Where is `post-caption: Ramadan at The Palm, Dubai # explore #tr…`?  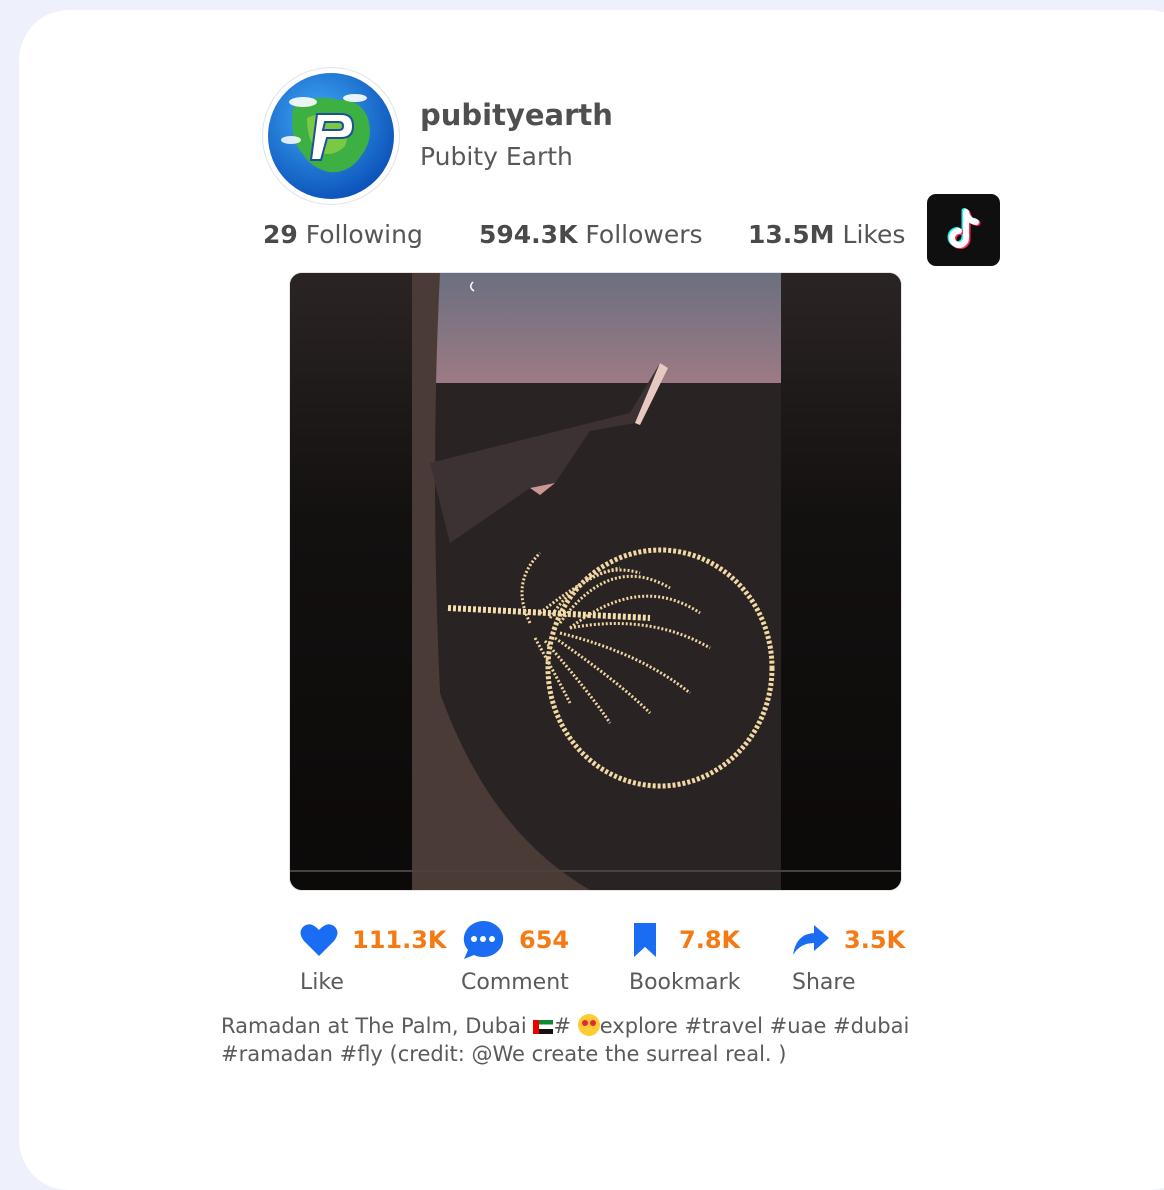 post-caption: Ramadan at The Palm, Dubai # explore #tr… is located at coordinates (601, 1040).